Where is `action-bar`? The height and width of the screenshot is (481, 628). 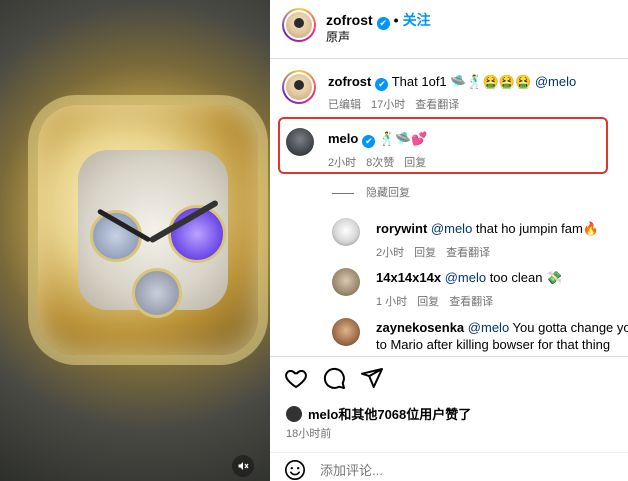 action-bar is located at coordinates (334, 378).